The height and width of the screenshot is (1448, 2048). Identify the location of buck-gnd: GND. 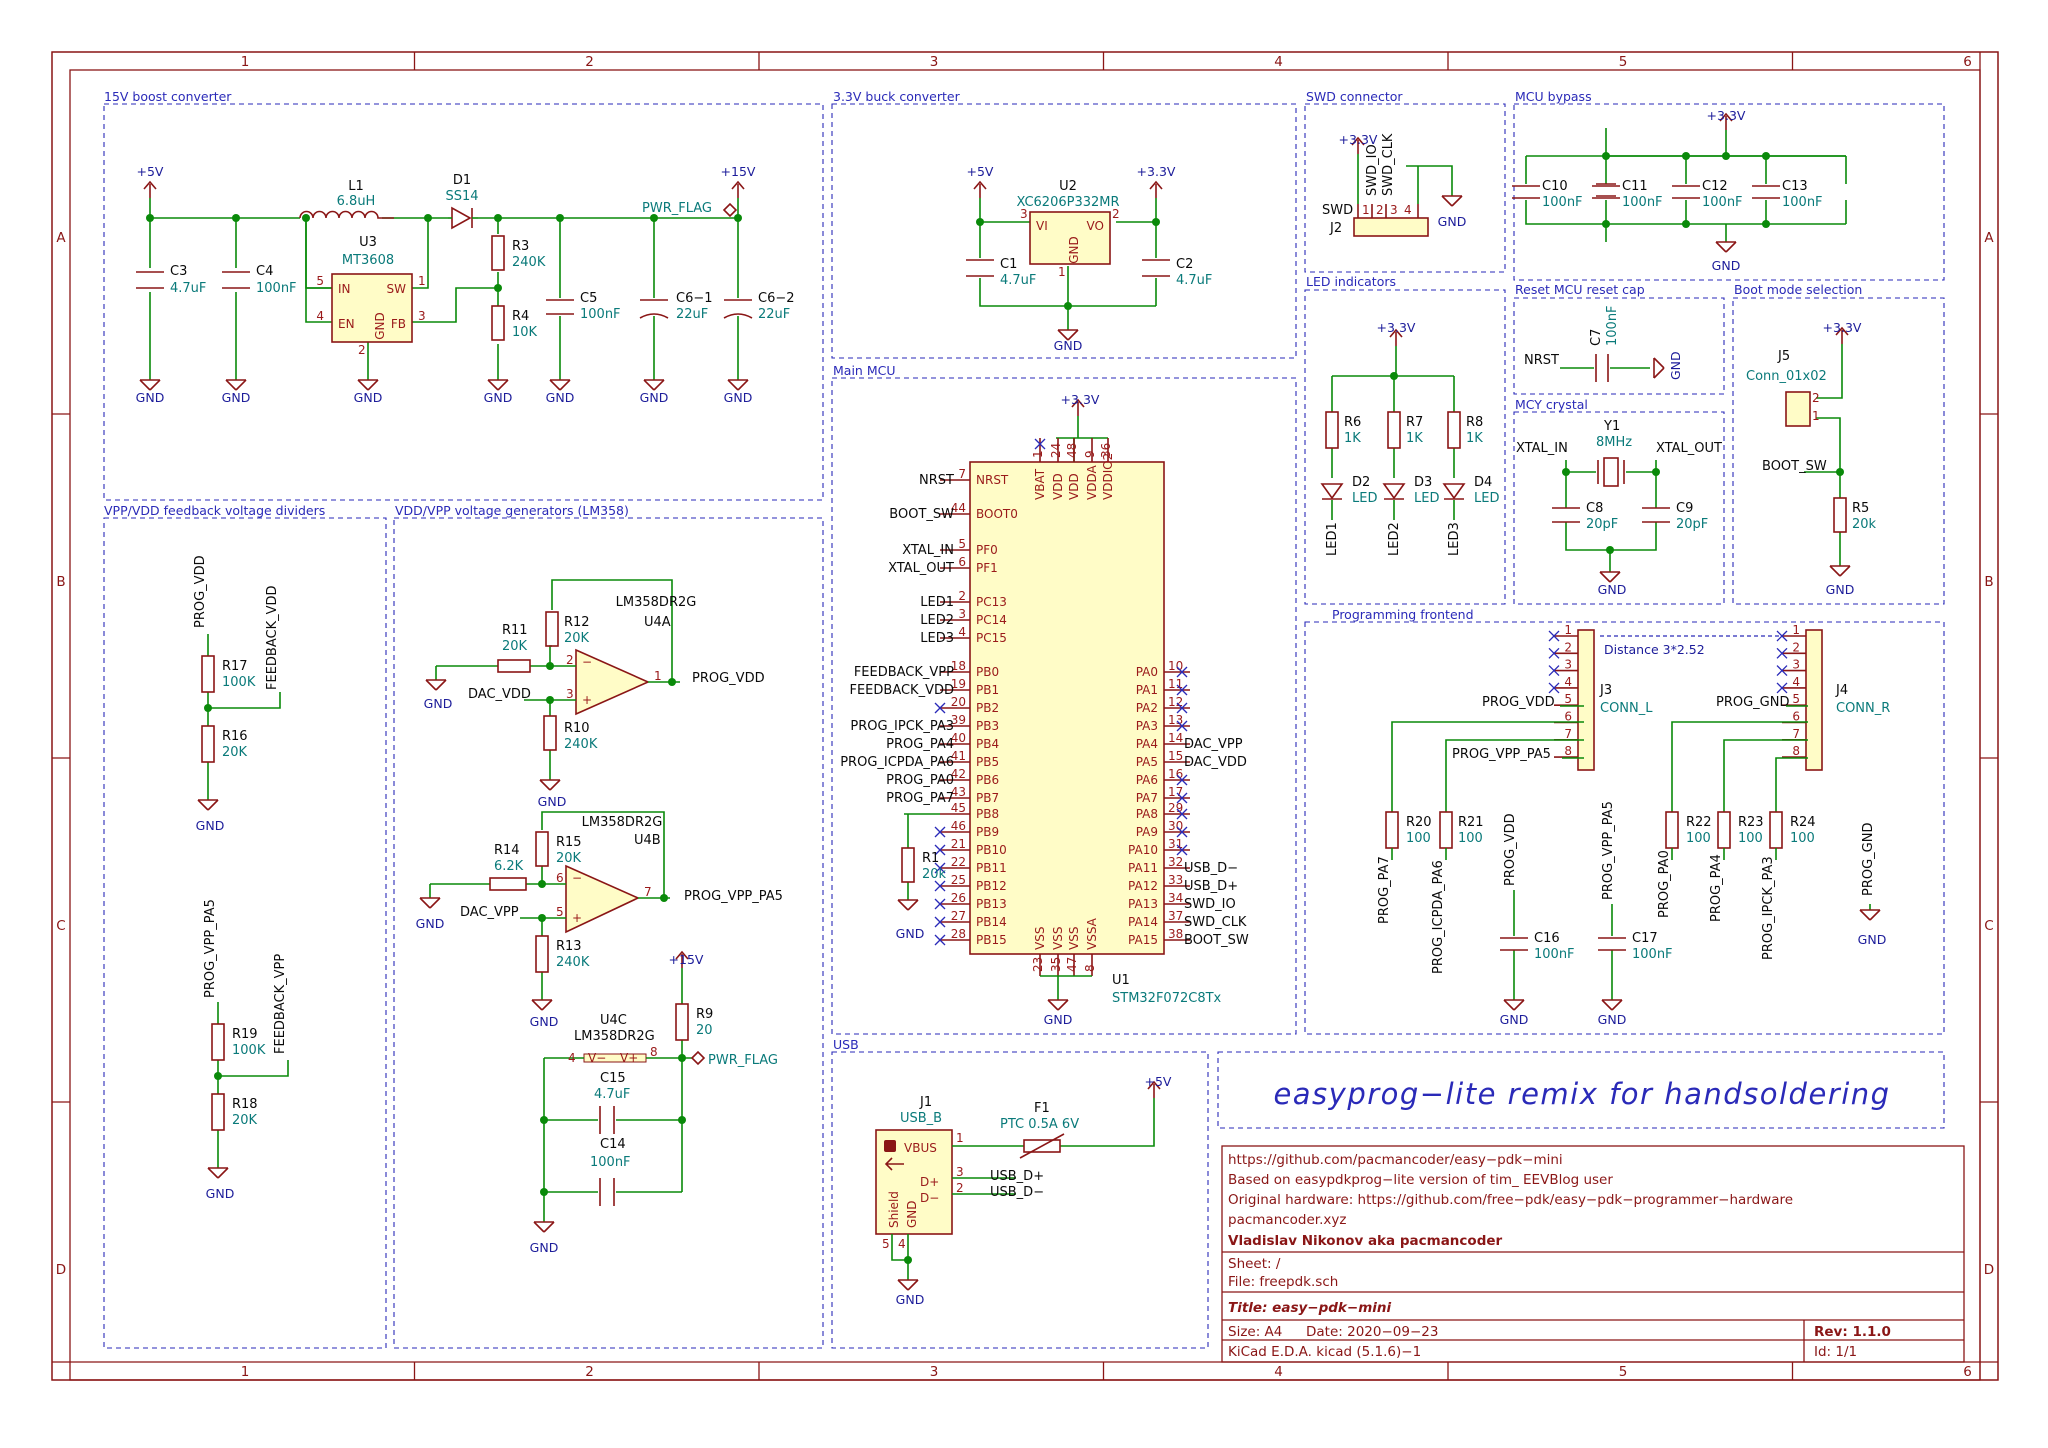
(1068, 345).